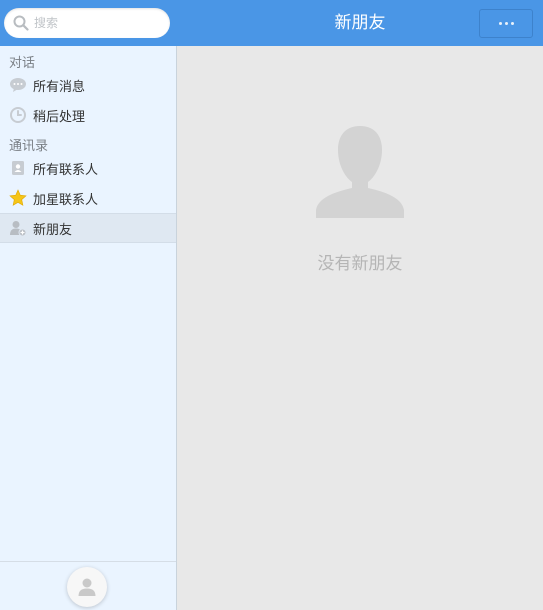 The height and width of the screenshot is (610, 543). I want to click on sidebar-item-later: 稍后处理, so click(88, 115).